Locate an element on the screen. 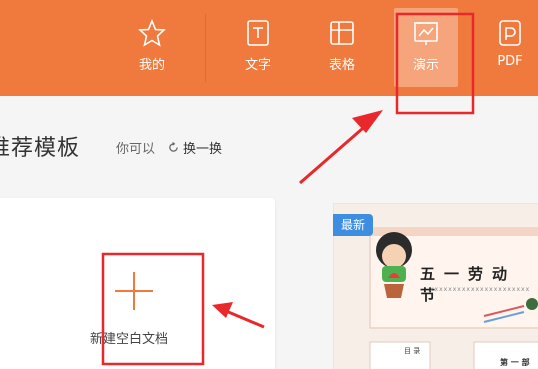 The image size is (538, 369). arrowhead-presentation-icon is located at coordinates (367, 121).